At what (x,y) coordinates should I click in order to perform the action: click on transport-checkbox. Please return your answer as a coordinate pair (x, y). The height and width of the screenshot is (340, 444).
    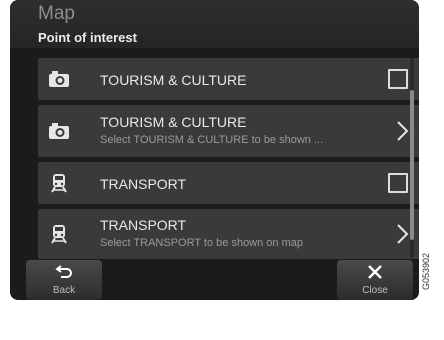
    Looking at the image, I should click on (398, 183).